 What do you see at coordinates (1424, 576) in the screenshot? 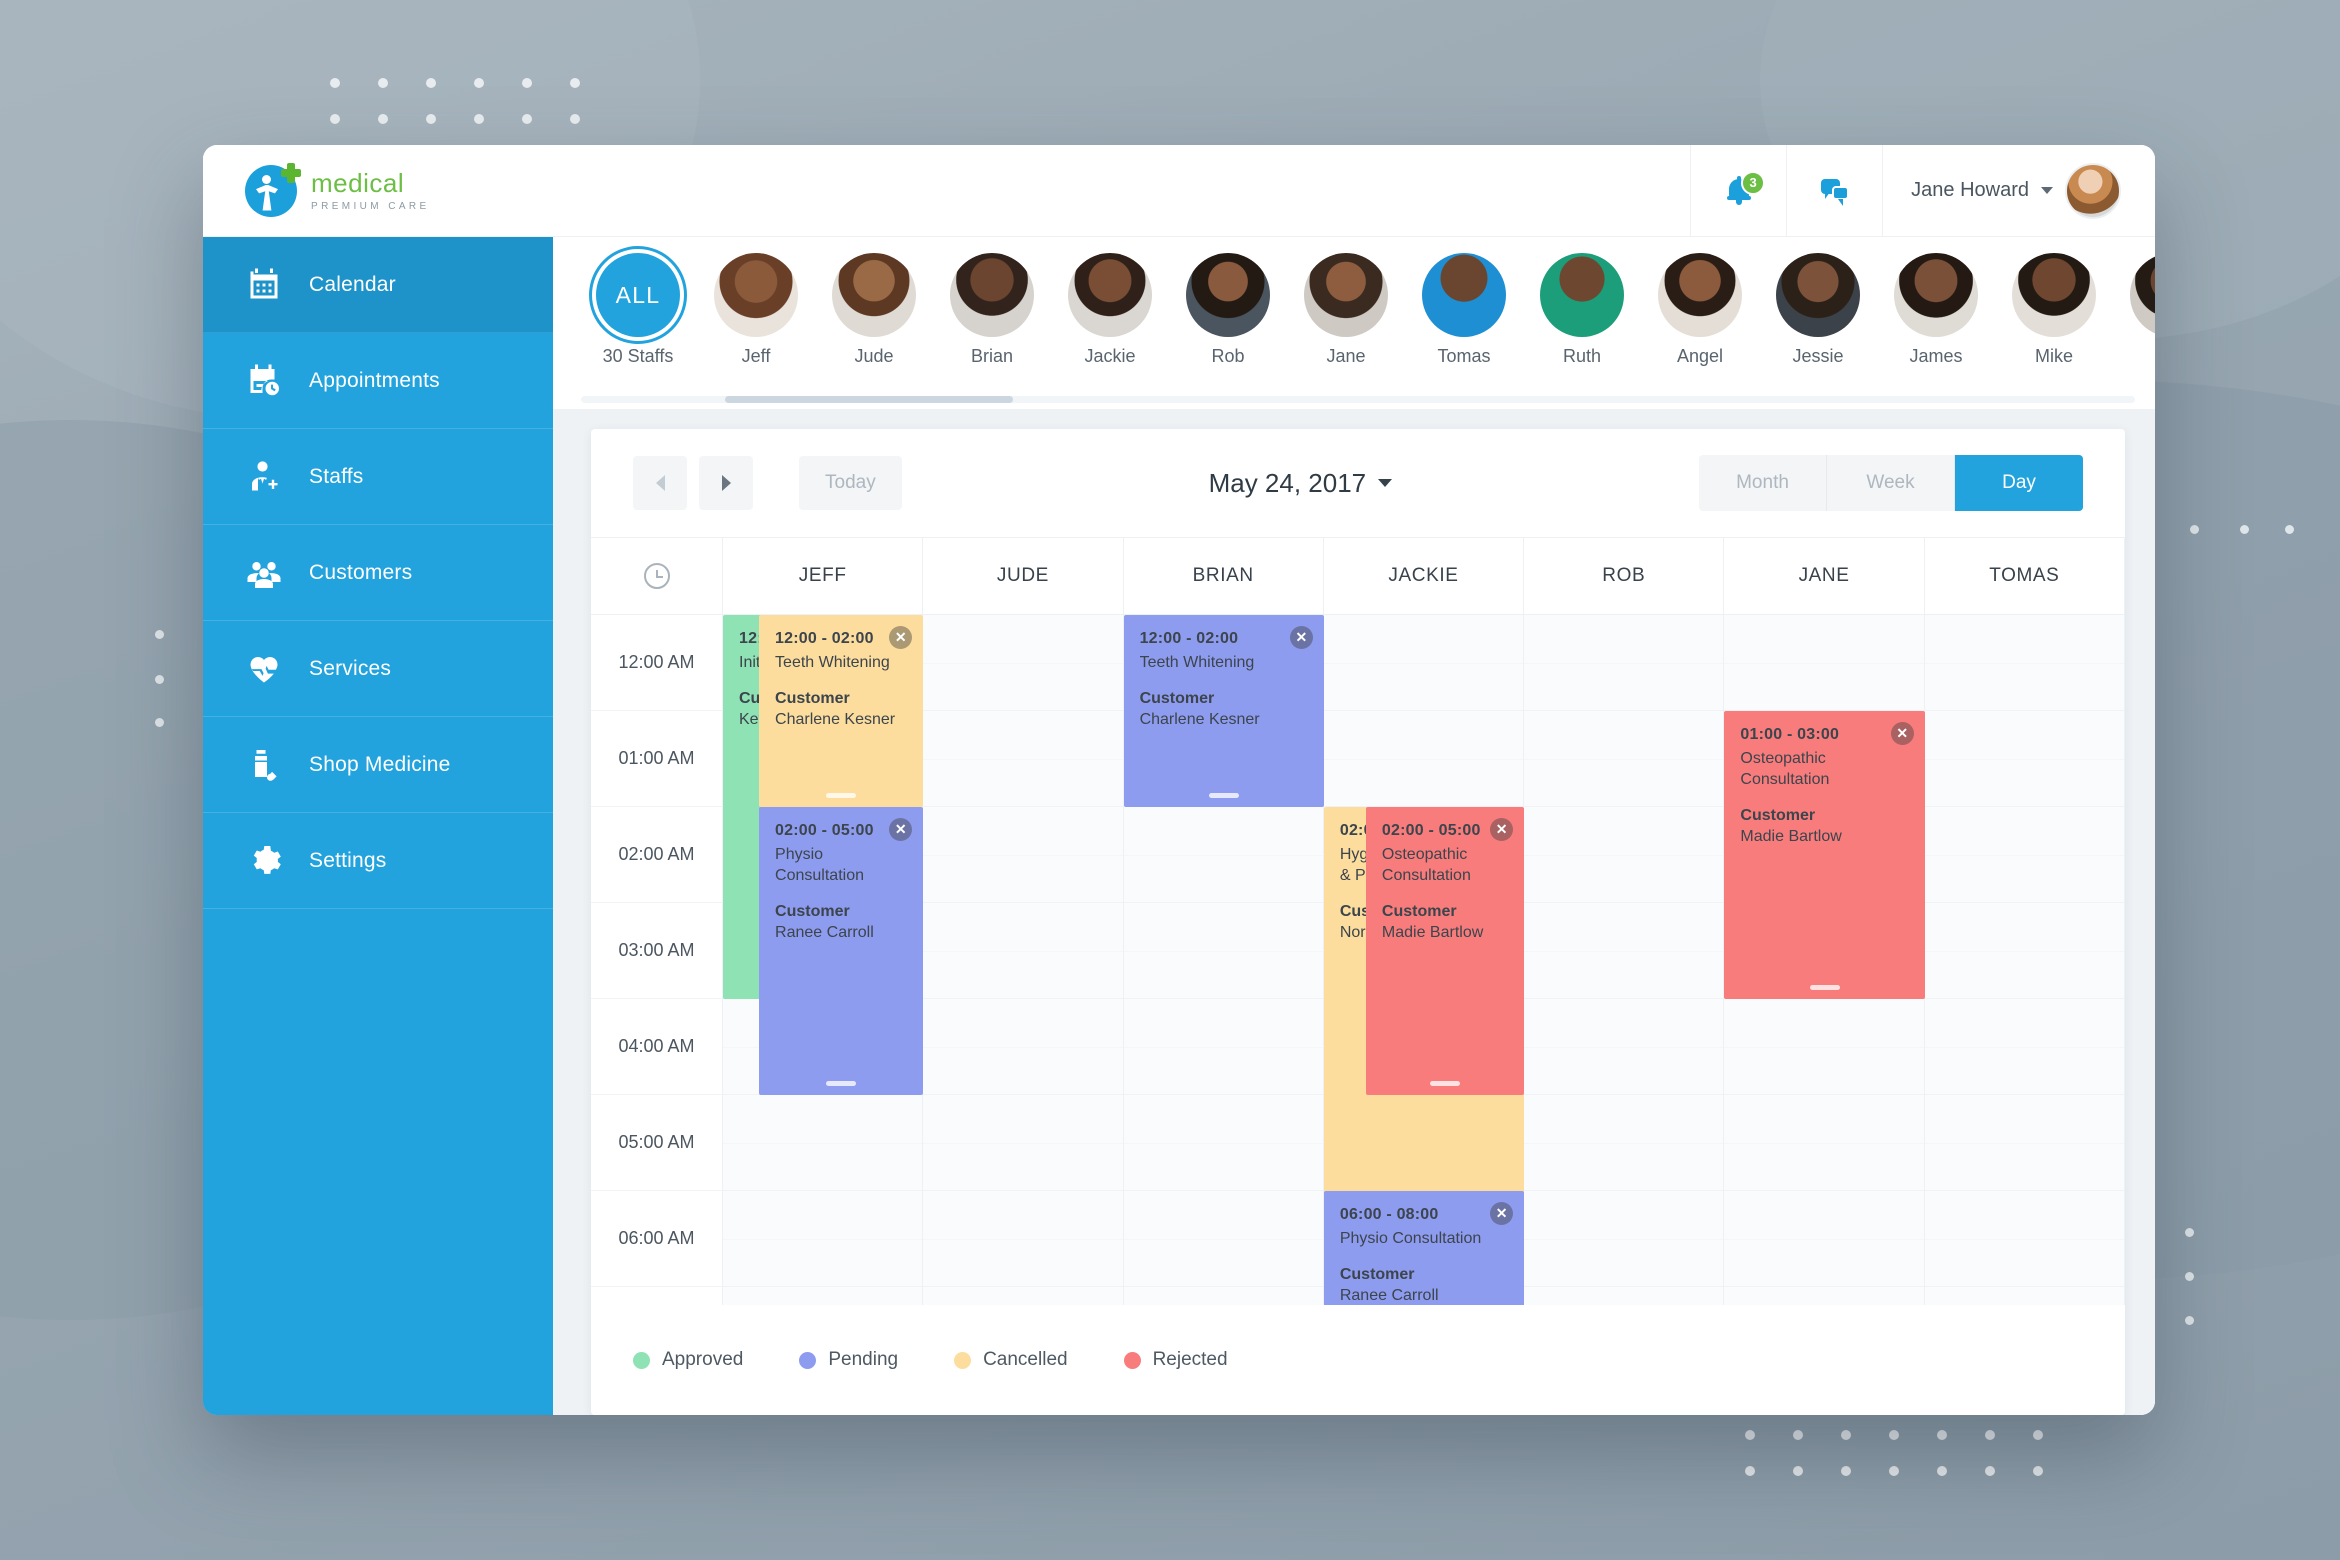
I see `column-header-jackie: JACKIE` at bounding box center [1424, 576].